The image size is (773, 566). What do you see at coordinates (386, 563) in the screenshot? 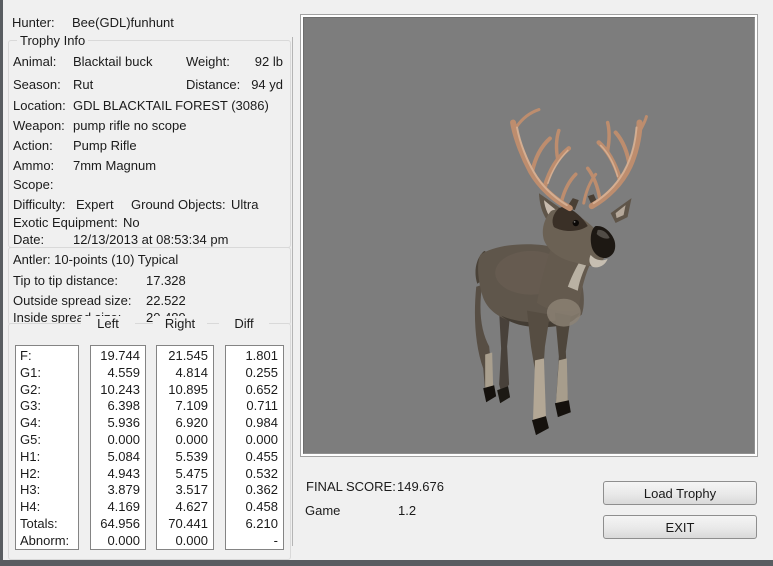
I see `window-frame-bottom` at bounding box center [386, 563].